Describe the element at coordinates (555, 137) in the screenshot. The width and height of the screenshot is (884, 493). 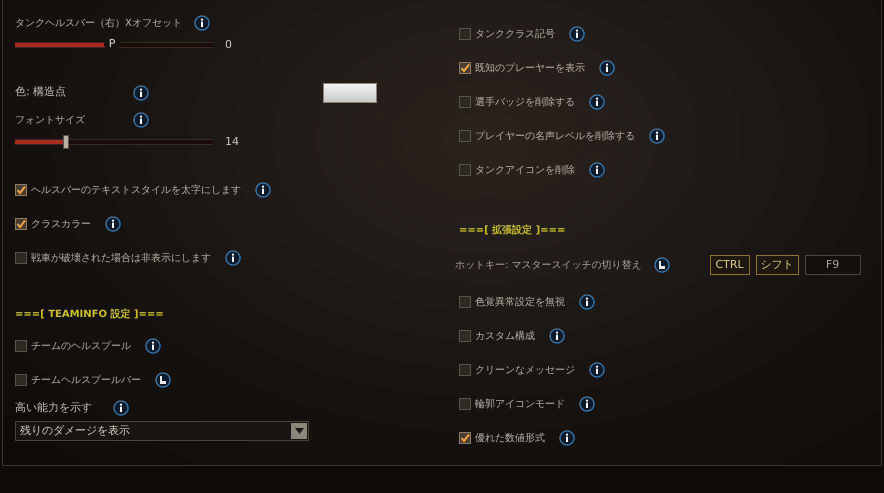
I see `checkbox-label: プレイヤーの名声レベルを削除する` at that location.